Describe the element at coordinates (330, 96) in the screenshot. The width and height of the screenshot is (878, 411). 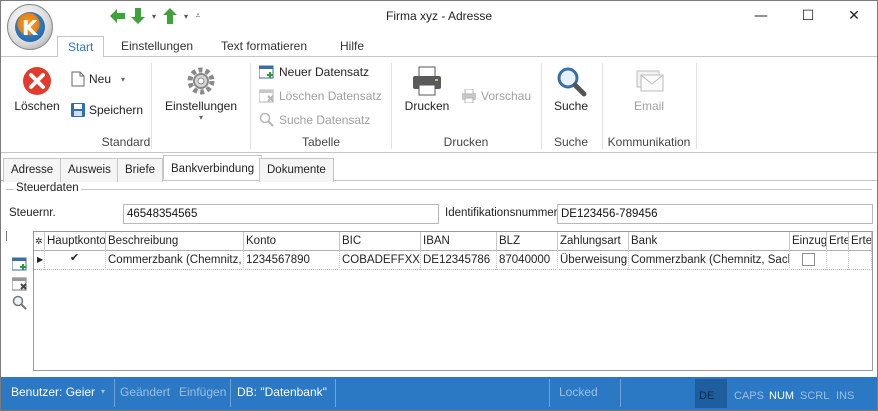
I see `loeschen-datensatz-label: Löschen Datensatz` at that location.